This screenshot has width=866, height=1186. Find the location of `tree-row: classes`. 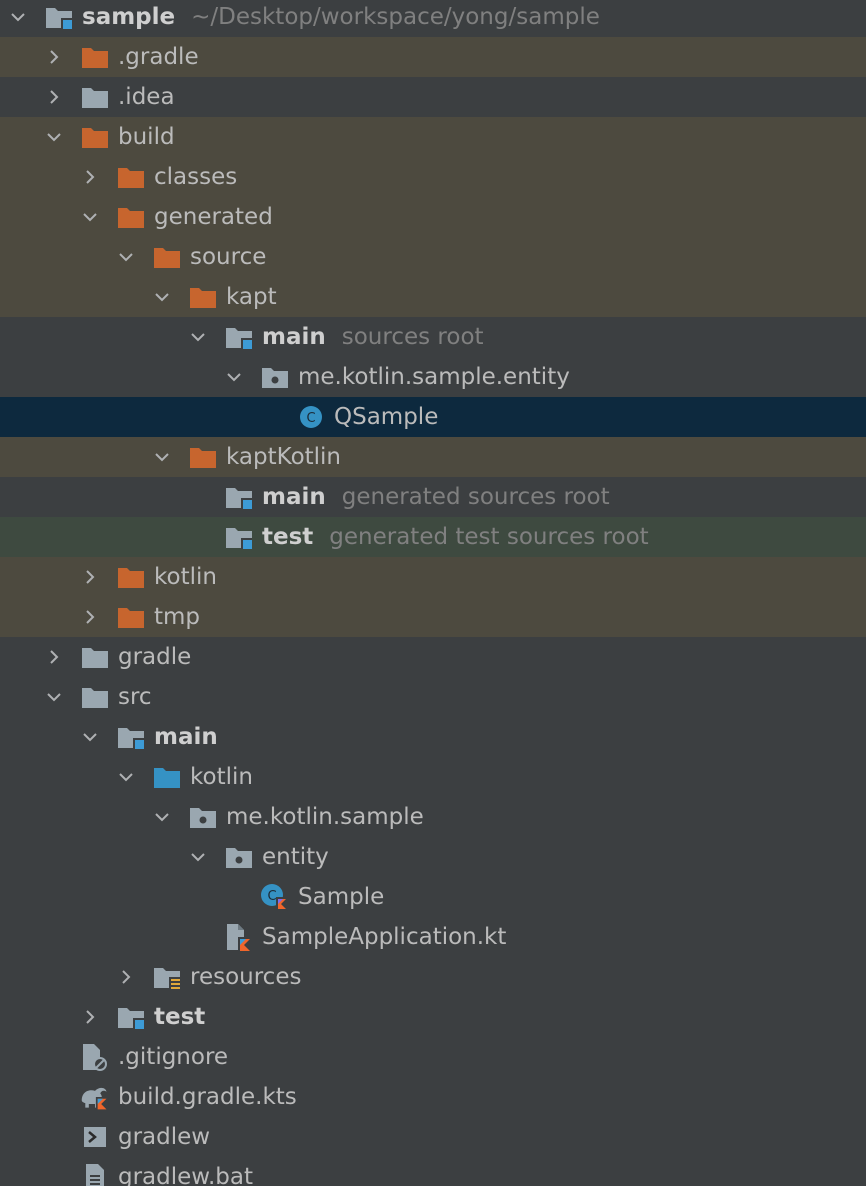

tree-row: classes is located at coordinates (433, 177).